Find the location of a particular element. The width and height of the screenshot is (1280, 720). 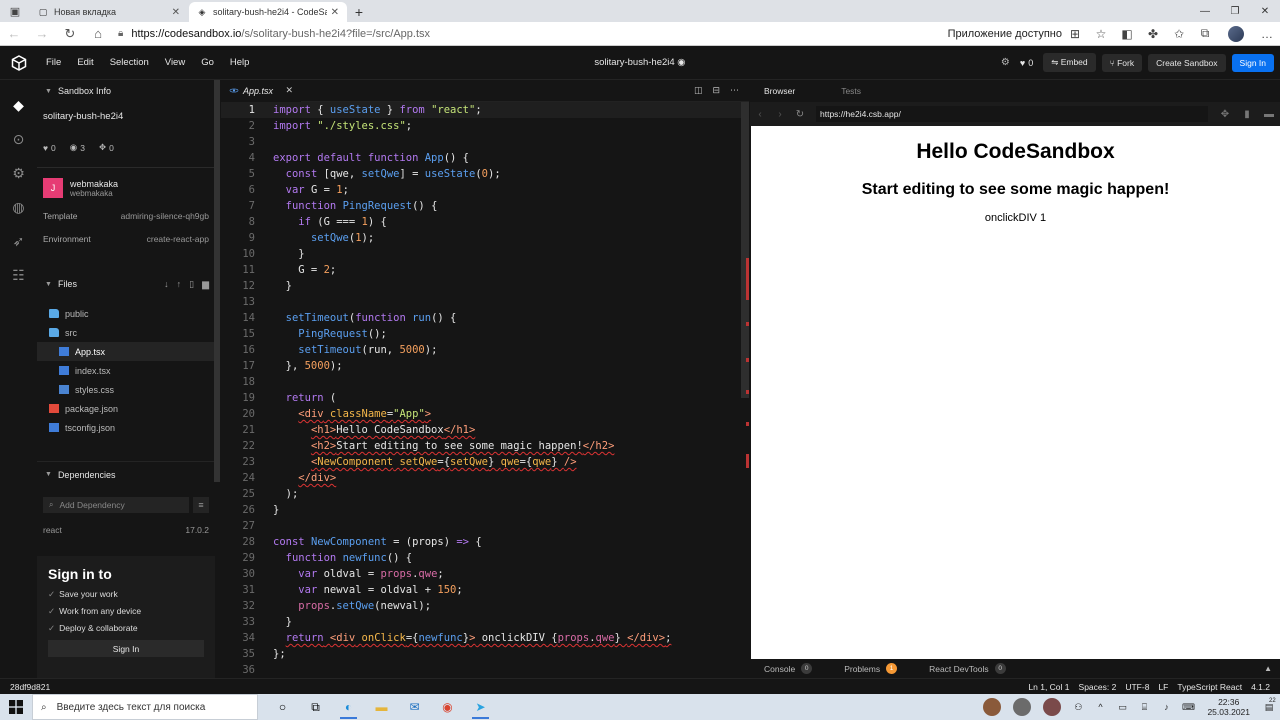

file-tree-item: styles.css is located at coordinates (126, 389).